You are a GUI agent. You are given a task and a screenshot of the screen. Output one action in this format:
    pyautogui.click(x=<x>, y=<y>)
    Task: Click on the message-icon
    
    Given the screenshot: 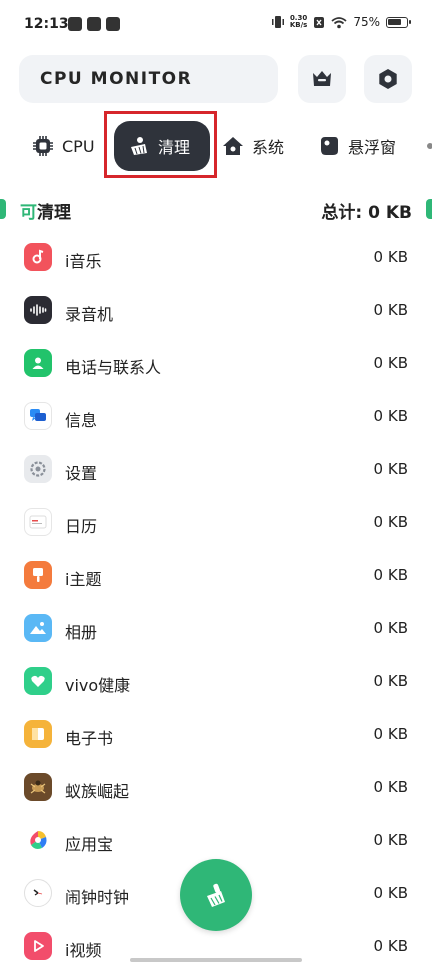 What is the action you would take?
    pyautogui.click(x=38, y=416)
    